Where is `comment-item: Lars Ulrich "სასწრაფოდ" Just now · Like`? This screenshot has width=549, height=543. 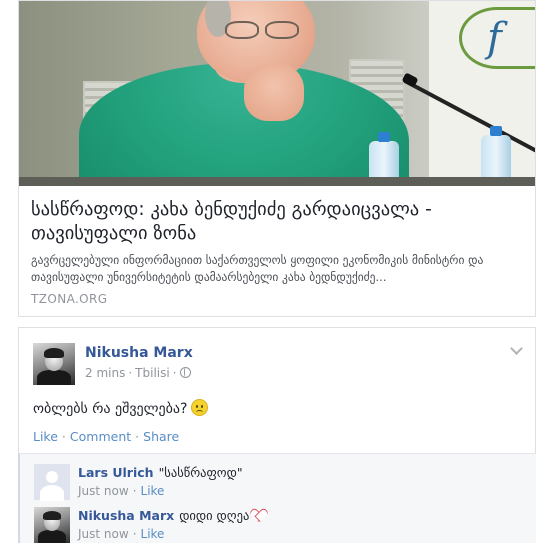
comment-item: Lars Ulrich "სასწრაფოდ" Just now · Like is located at coordinates (279, 486).